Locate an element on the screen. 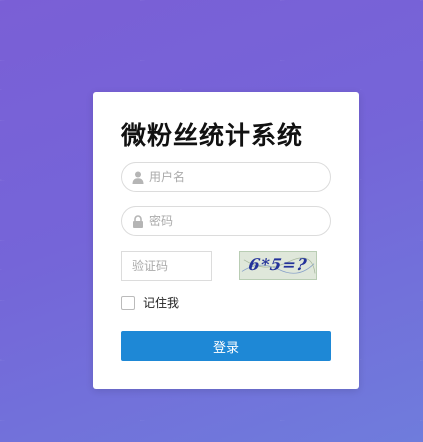 The image size is (423, 442). captcha-input is located at coordinates (166, 266).